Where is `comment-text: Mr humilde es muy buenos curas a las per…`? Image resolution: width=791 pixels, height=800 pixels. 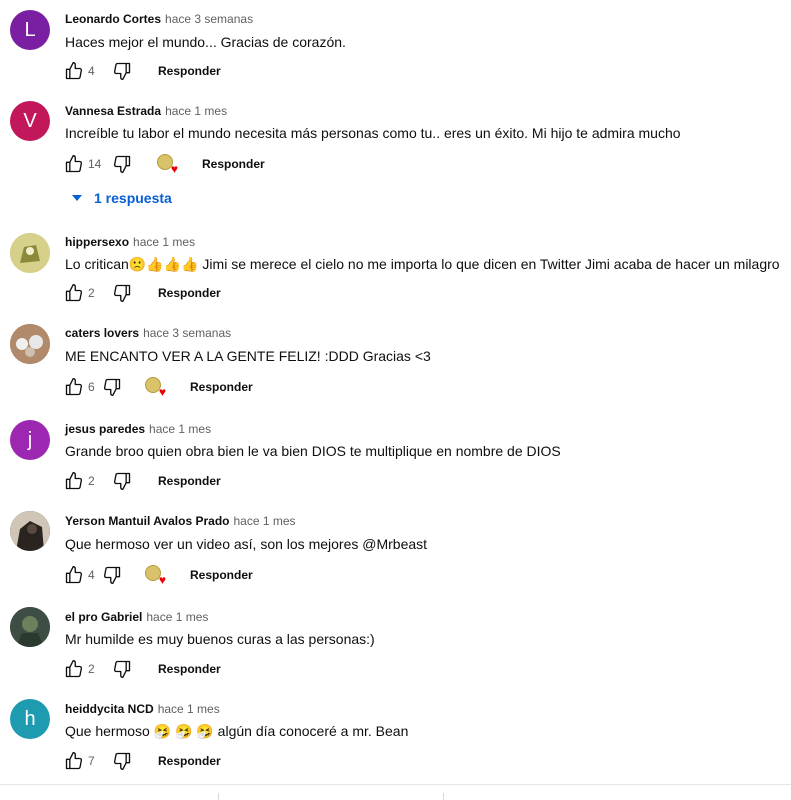 comment-text: Mr humilde es muy buenos curas a las per… is located at coordinates (220, 639).